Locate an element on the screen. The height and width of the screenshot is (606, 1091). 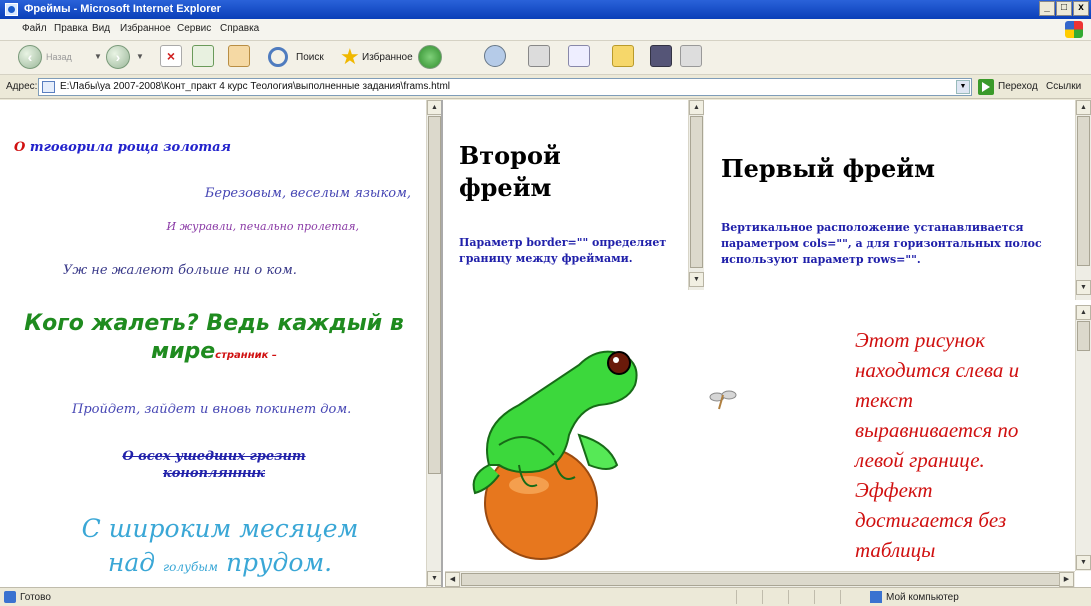
poem-line-small-text: странник – is located at coordinates (246, 355).